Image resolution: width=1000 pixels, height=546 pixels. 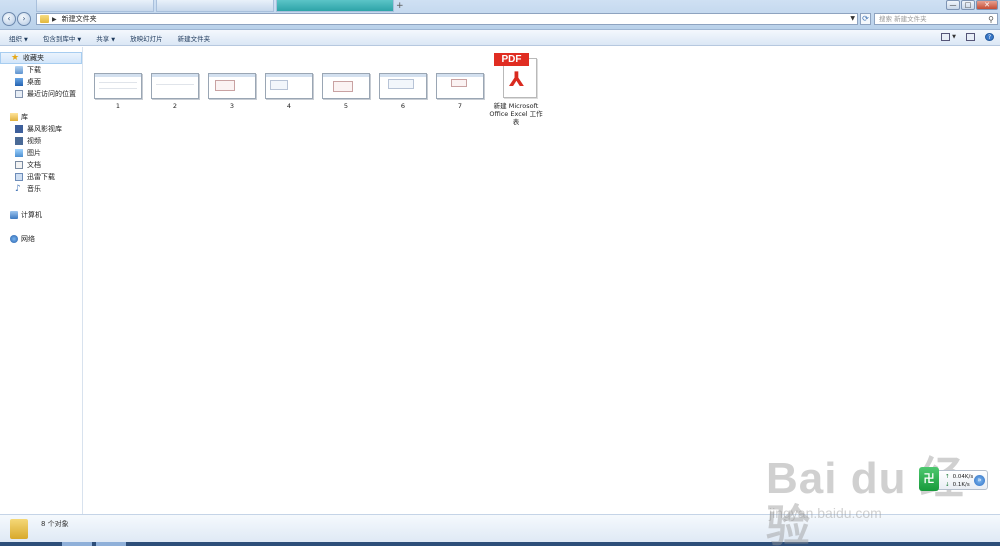 I want to click on new-folder-button: 新建文件夹, so click(x=194, y=38).